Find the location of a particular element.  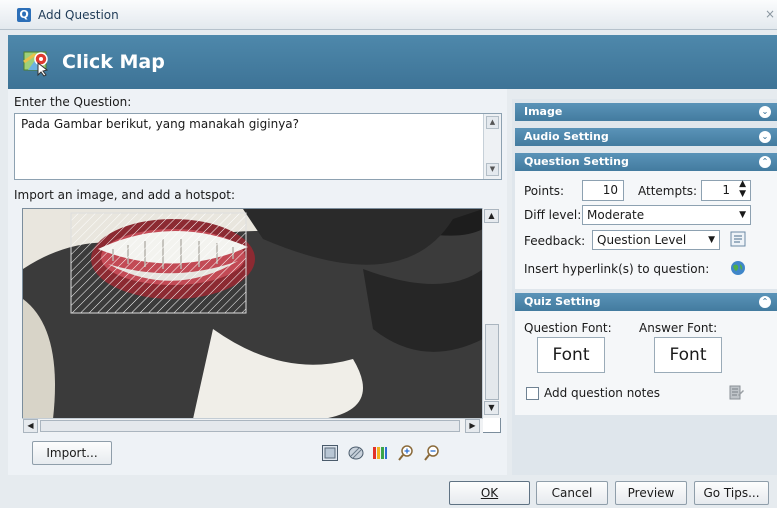

question-scrollbar: ▲ ▼ is located at coordinates (492, 146).